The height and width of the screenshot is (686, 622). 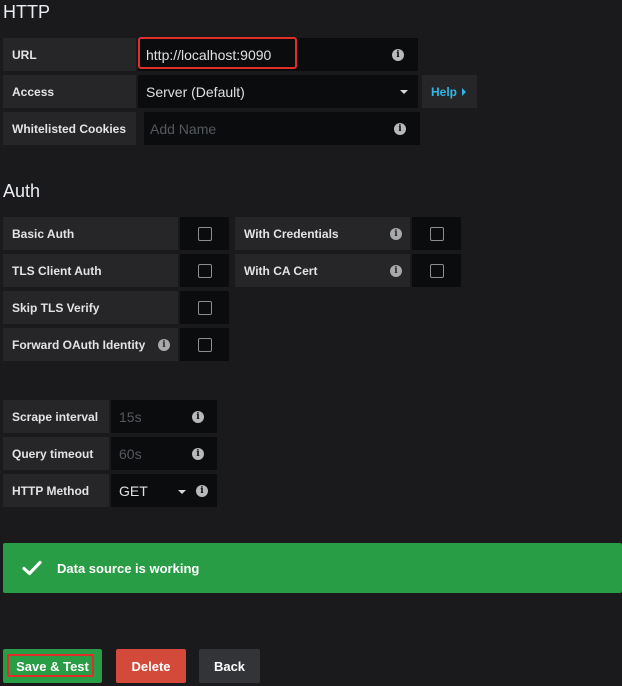 I want to click on back-button: Back, so click(x=229, y=666).